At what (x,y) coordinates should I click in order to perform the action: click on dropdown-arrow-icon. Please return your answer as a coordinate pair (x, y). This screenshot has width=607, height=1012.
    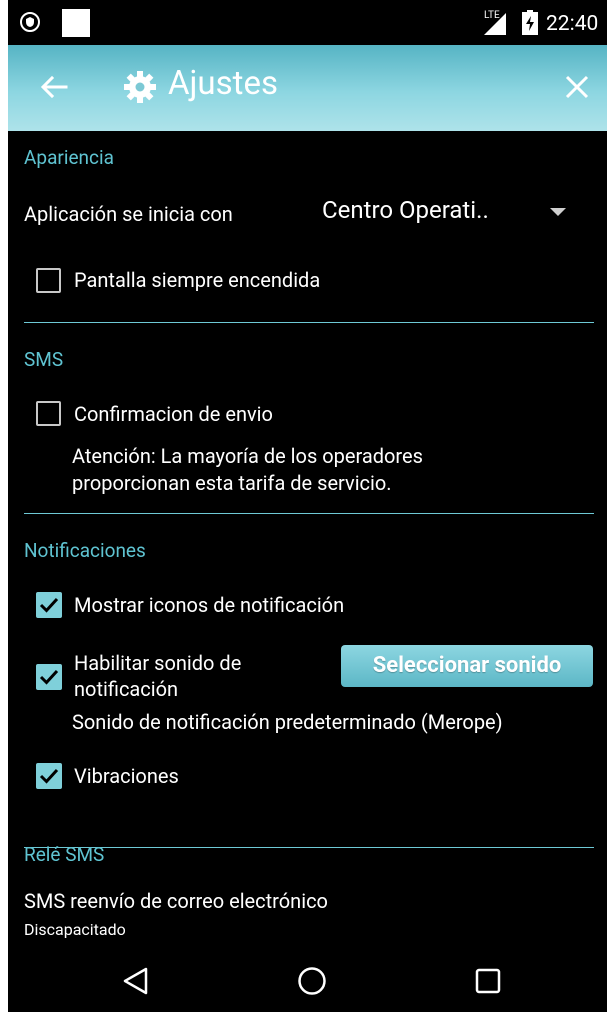
    Looking at the image, I should click on (558, 212).